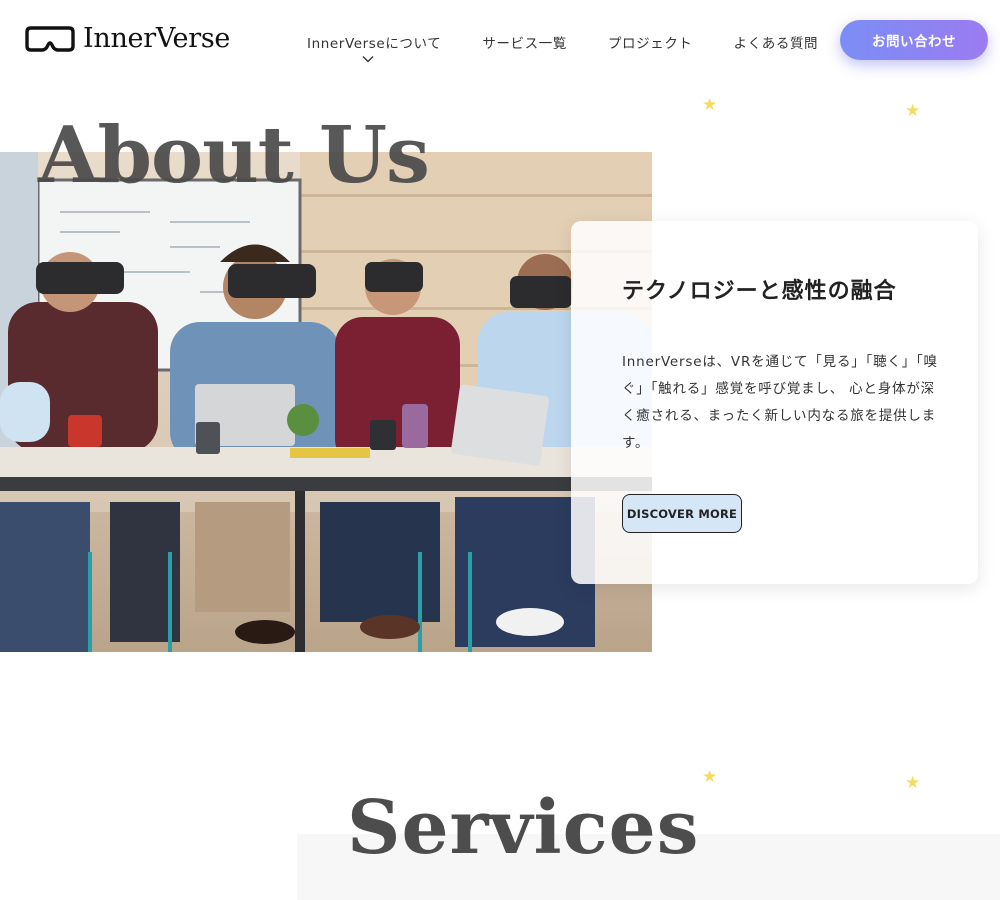 This screenshot has width=1000, height=900. I want to click on nav-item-projects: プロジェクト, so click(650, 42).